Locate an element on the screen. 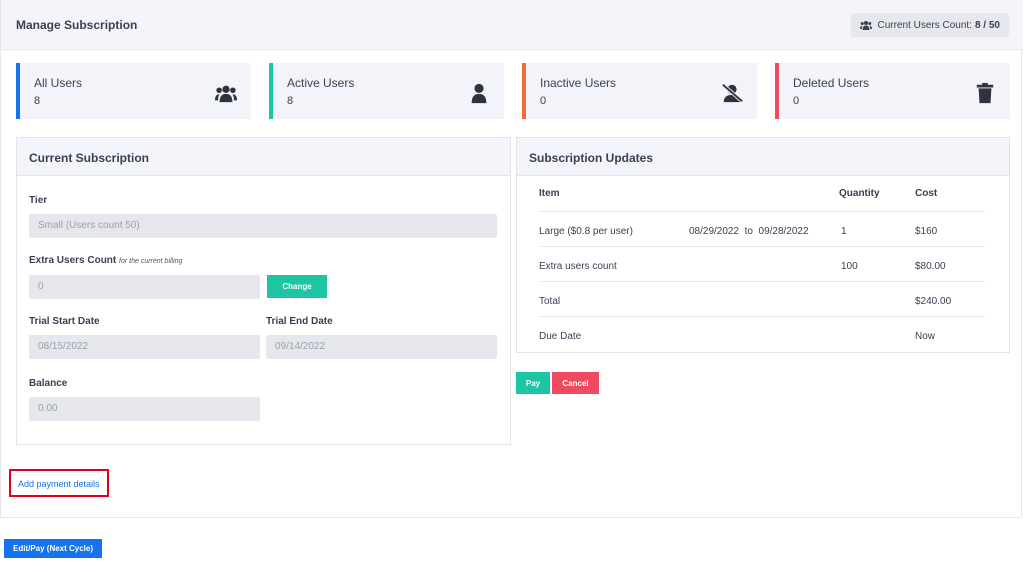  updates-table-header: Item Quantity Cost is located at coordinates (762, 194).